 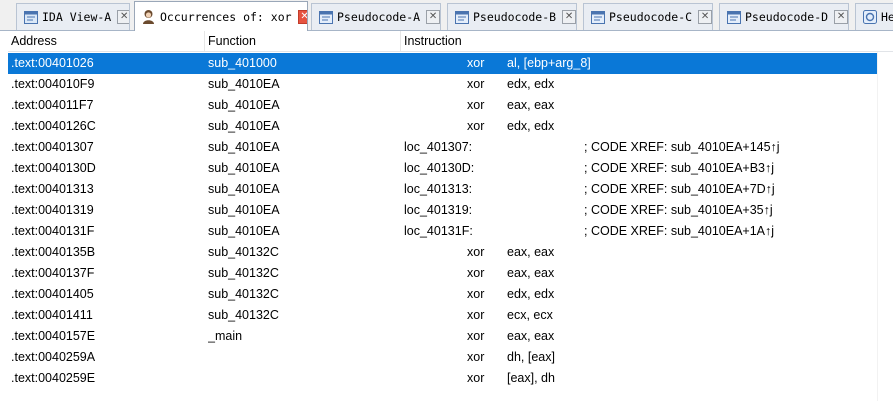 What do you see at coordinates (679, 168) in the screenshot?
I see `cell-instruction-comment: ; CODE XREF: sub_4010EA+B3↑j` at bounding box center [679, 168].